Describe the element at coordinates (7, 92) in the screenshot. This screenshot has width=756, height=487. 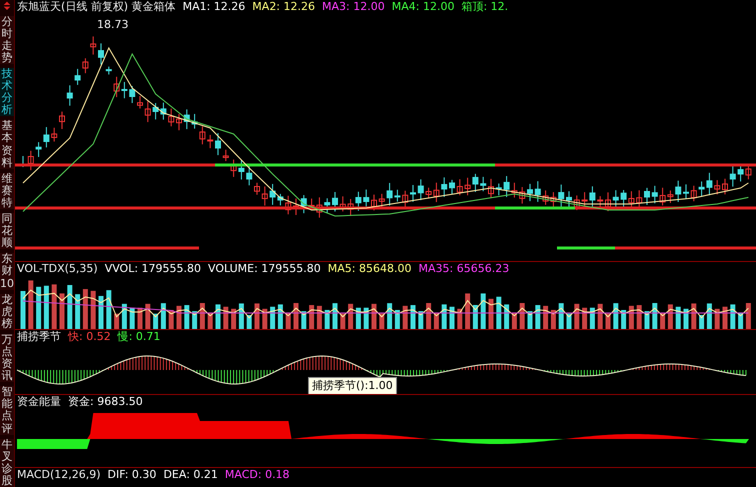
I see `sidebar-tab: 技术分析` at that location.